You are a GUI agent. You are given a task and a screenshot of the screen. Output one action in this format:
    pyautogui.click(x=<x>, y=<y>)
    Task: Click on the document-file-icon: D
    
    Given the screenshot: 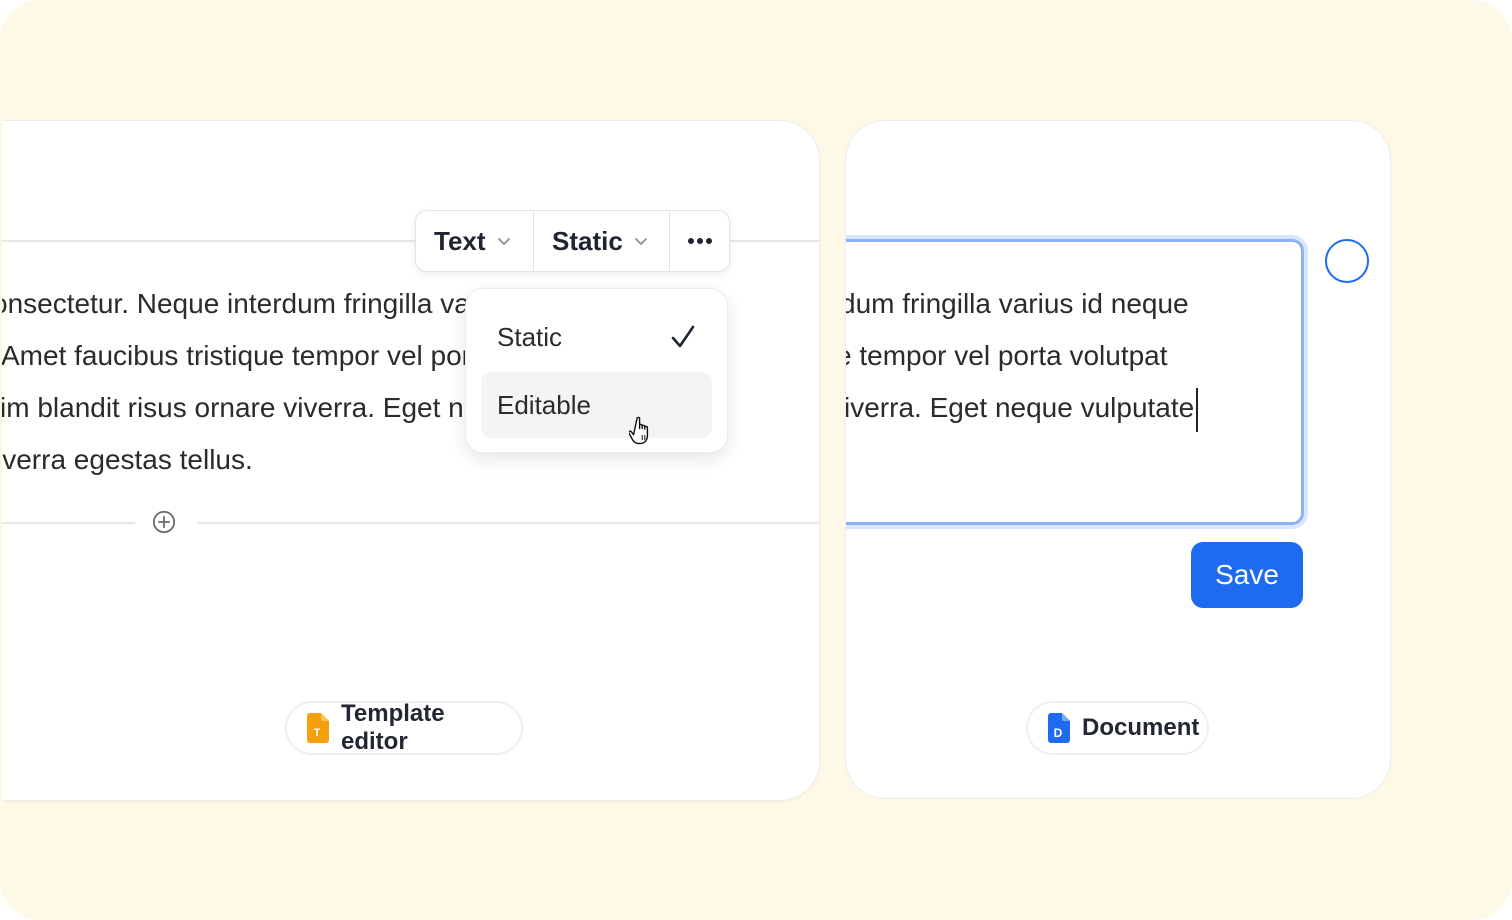 What is the action you would take?
    pyautogui.click(x=1059, y=728)
    